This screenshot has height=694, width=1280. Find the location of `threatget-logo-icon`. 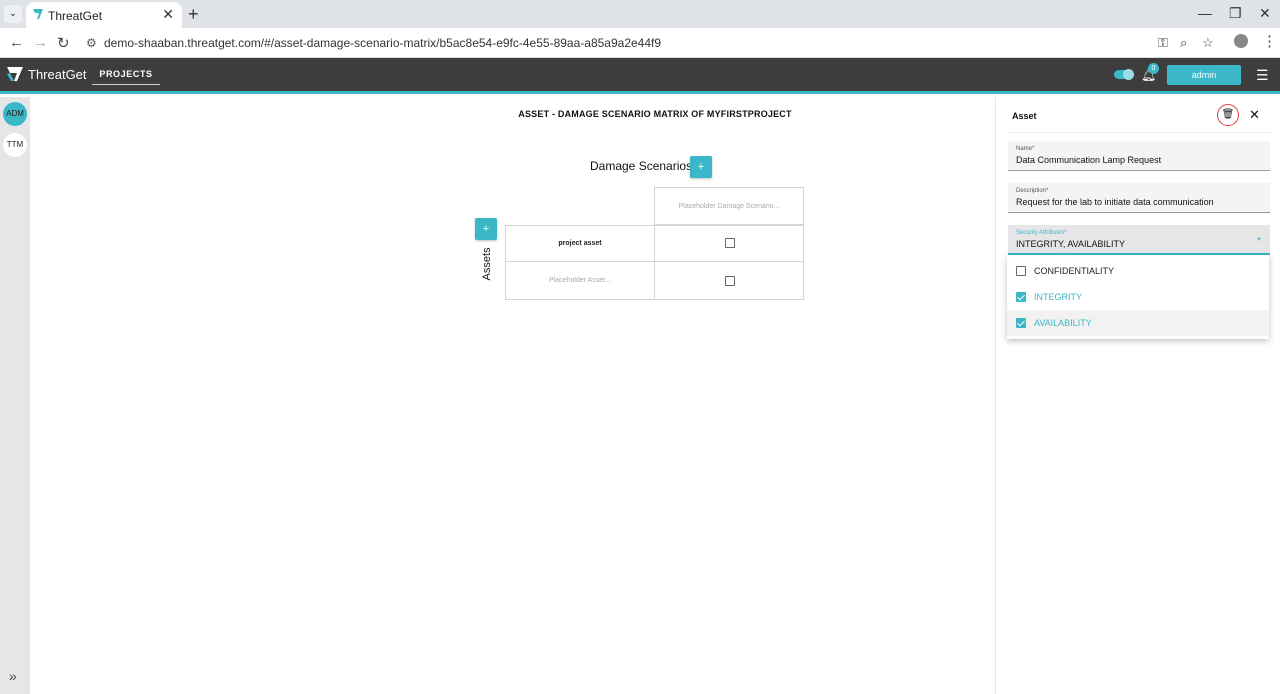

threatget-logo-icon is located at coordinates (15, 74).